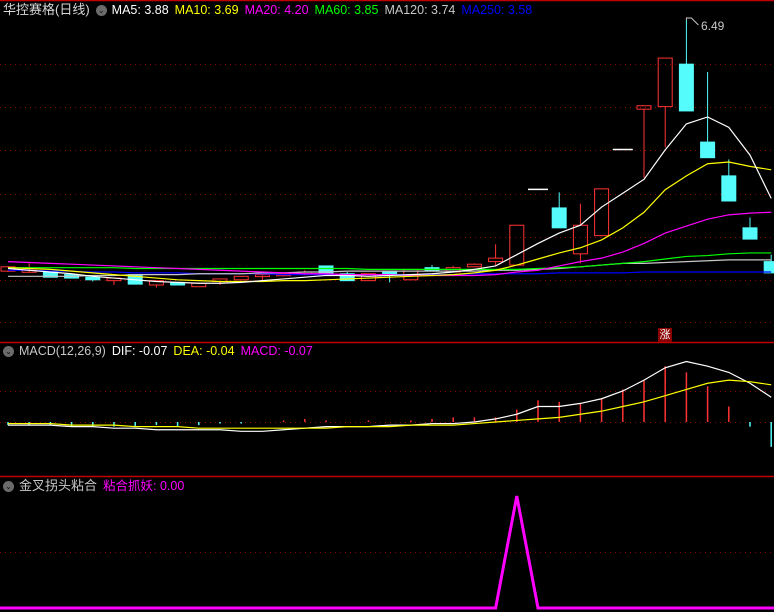 This screenshot has height=612, width=774. I want to click on ma5-label: MA5: 3.88, so click(140, 10).